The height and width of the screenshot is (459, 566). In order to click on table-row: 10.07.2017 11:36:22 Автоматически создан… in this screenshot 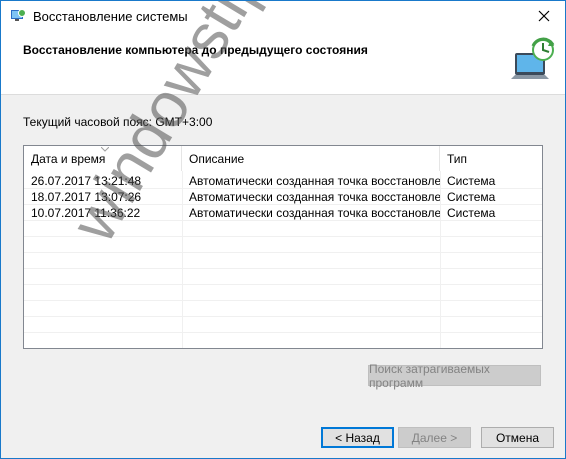, I will do `click(283, 213)`.